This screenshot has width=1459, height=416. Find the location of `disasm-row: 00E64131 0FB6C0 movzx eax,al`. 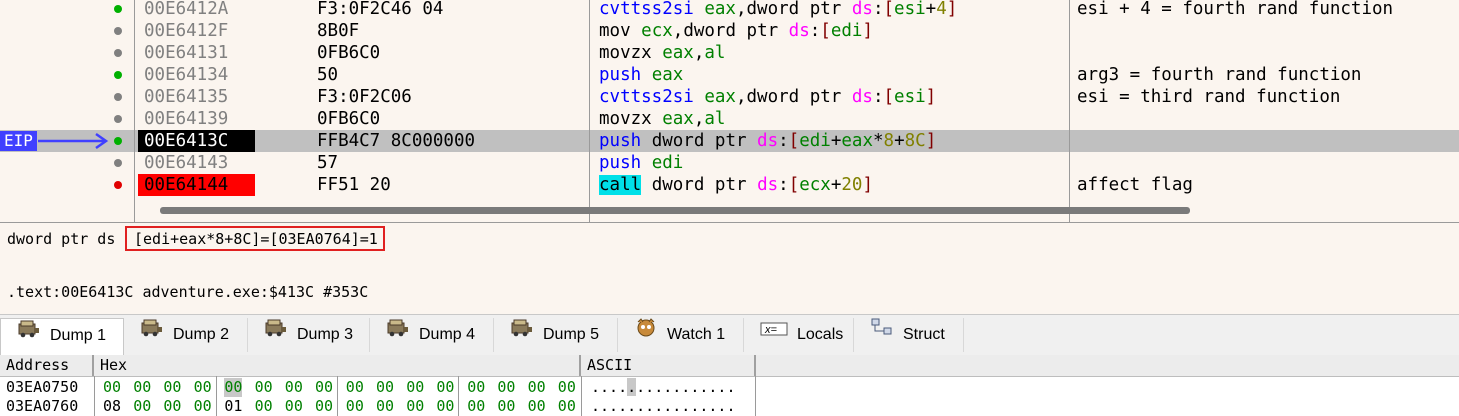

disasm-row: 00E64131 0FB6C0 movzx eax,al is located at coordinates (729, 53).